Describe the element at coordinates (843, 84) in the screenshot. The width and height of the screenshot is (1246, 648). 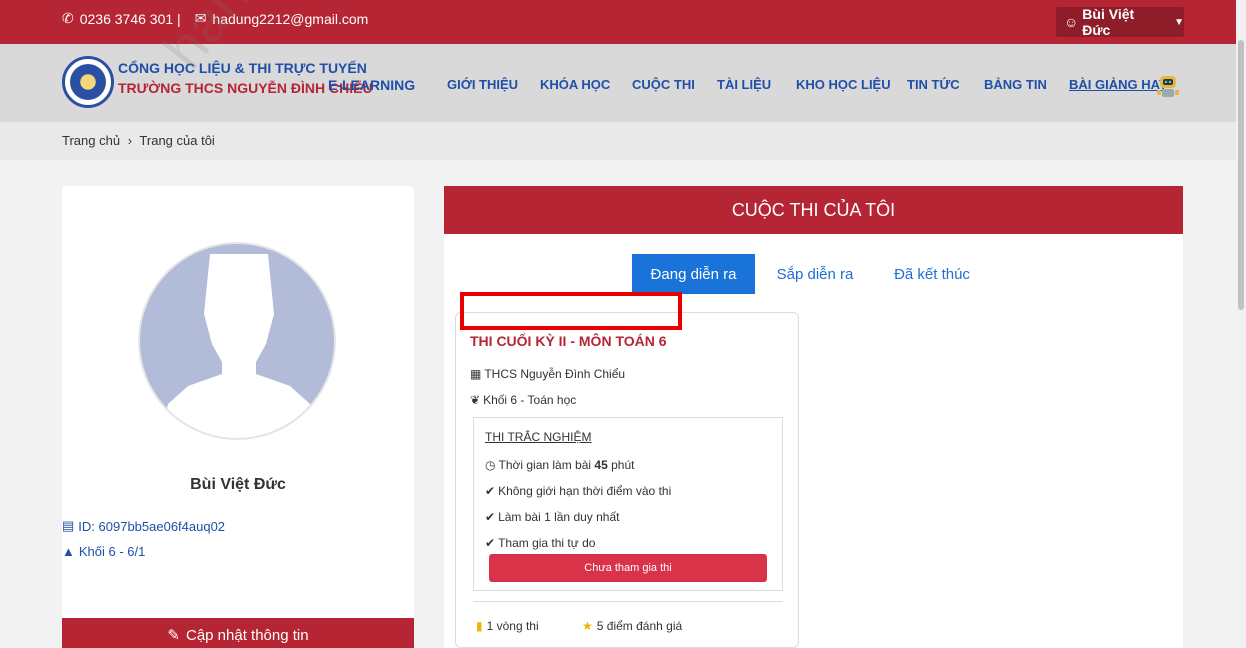
I see `nav-kho-hoc-lieu: KHO HỌC LIỆU` at that location.